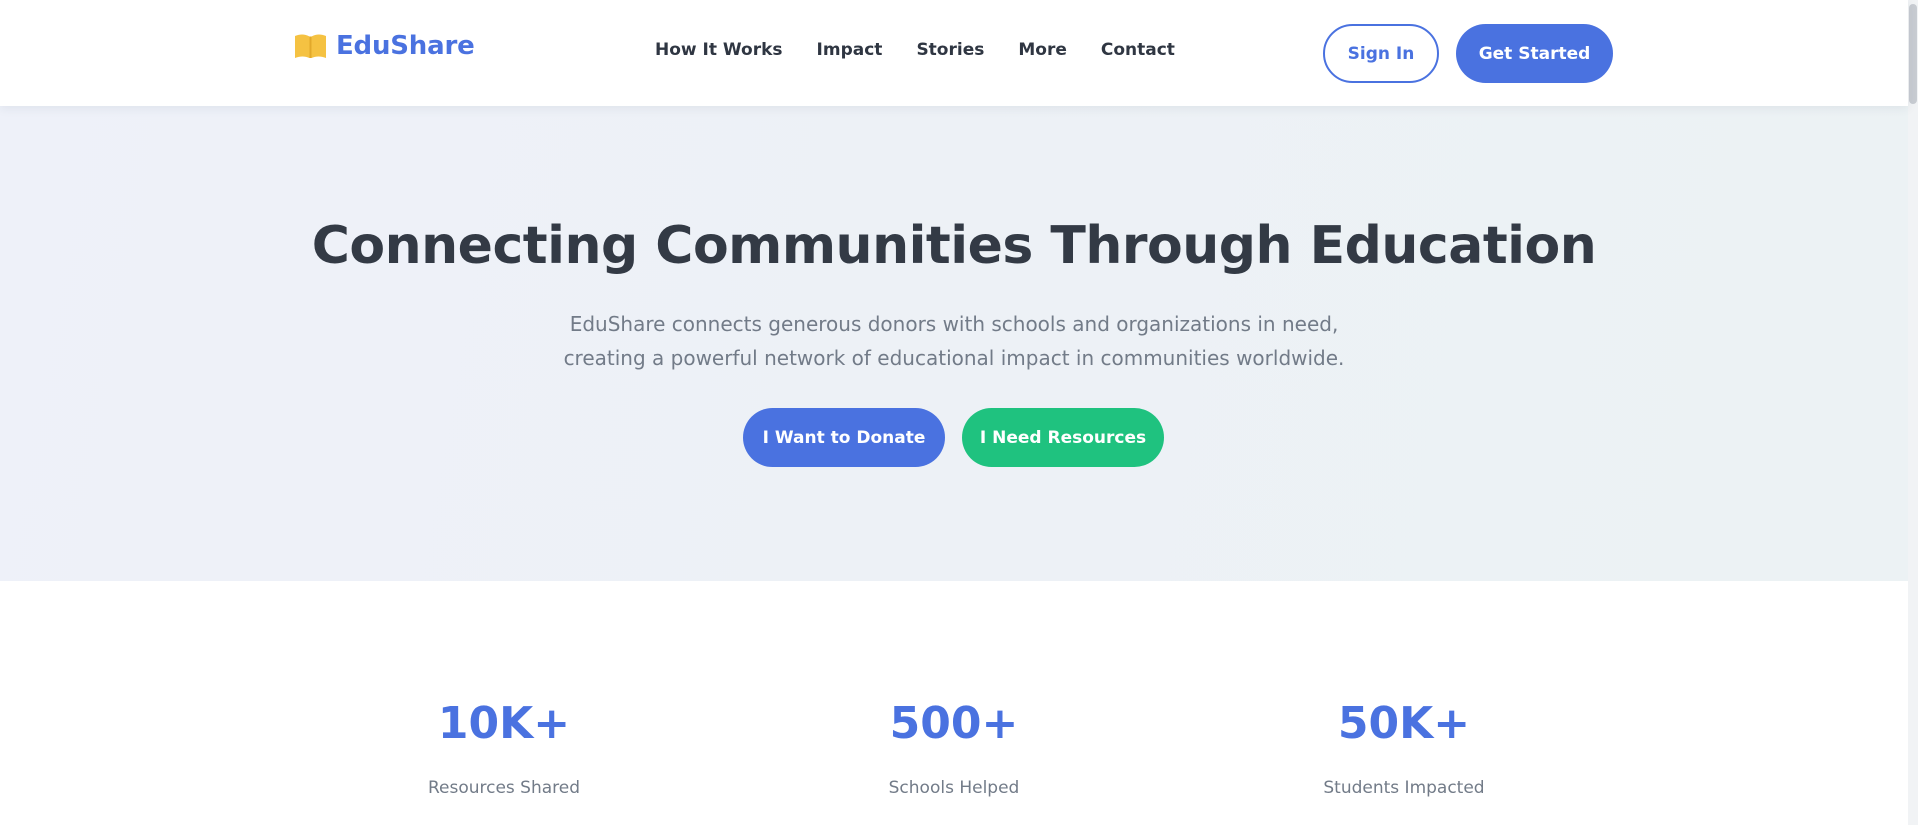 The image size is (1918, 825). Describe the element at coordinates (915, 50) in the screenshot. I see `main-nav: How It Works Impact Stories More Contact` at that location.